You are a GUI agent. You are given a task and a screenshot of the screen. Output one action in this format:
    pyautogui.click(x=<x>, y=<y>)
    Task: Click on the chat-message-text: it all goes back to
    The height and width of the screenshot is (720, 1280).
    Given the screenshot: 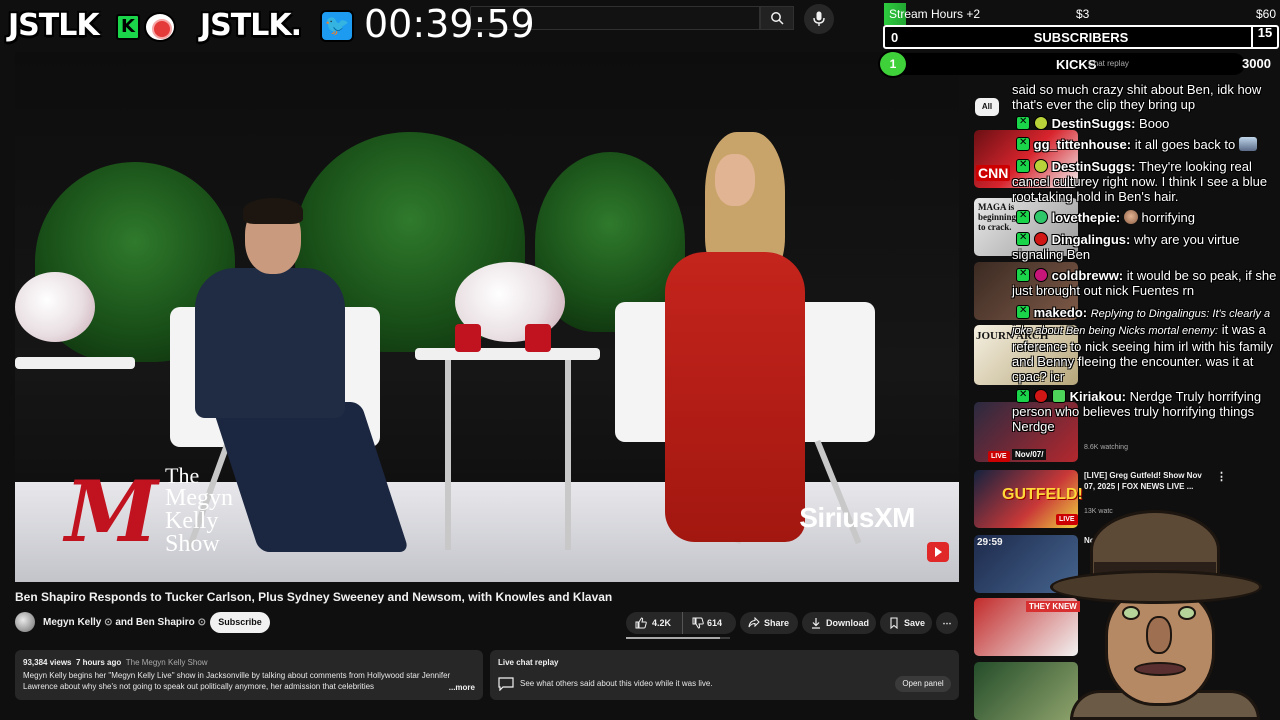 What is the action you would take?
    pyautogui.click(x=1185, y=144)
    